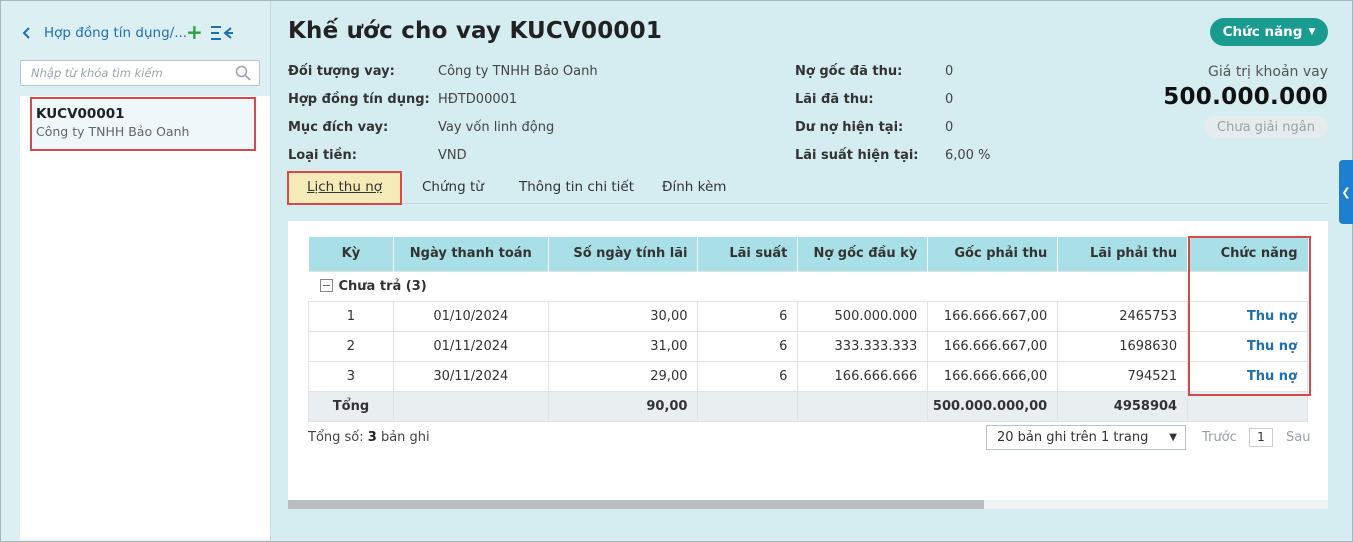 Image resolution: width=1353 pixels, height=542 pixels. What do you see at coordinates (143, 124) in the screenshot?
I see `sidebar-list-item: KUCV00001 Công ty TNHH Bảo Oanh` at bounding box center [143, 124].